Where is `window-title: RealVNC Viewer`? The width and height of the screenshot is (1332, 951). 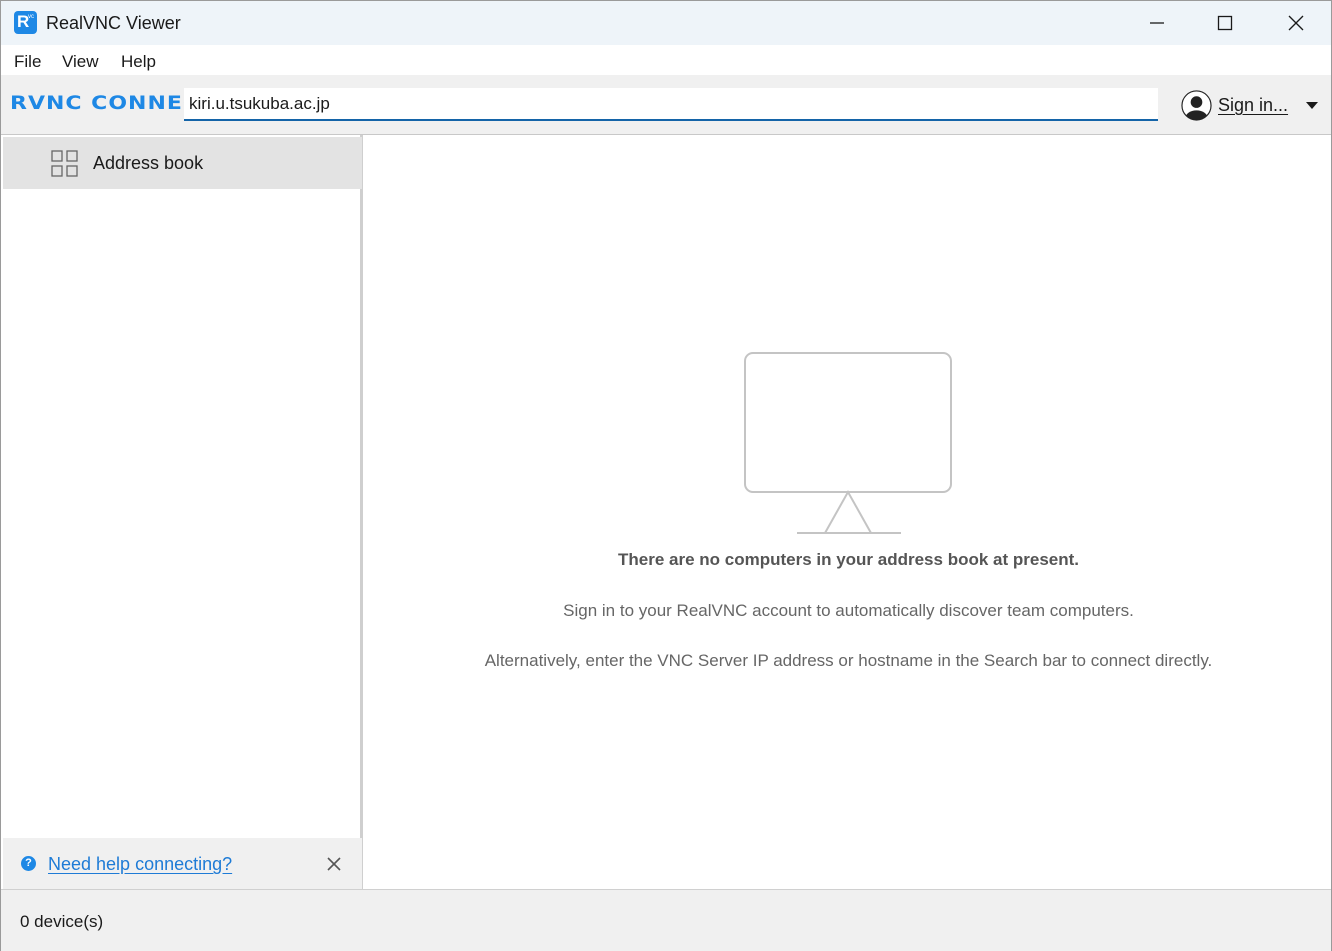 window-title: RealVNC Viewer is located at coordinates (113, 23).